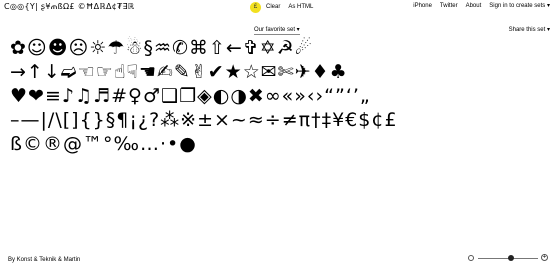  What do you see at coordinates (351, 120) in the screenshot?
I see `symbol-glyph: €` at bounding box center [351, 120].